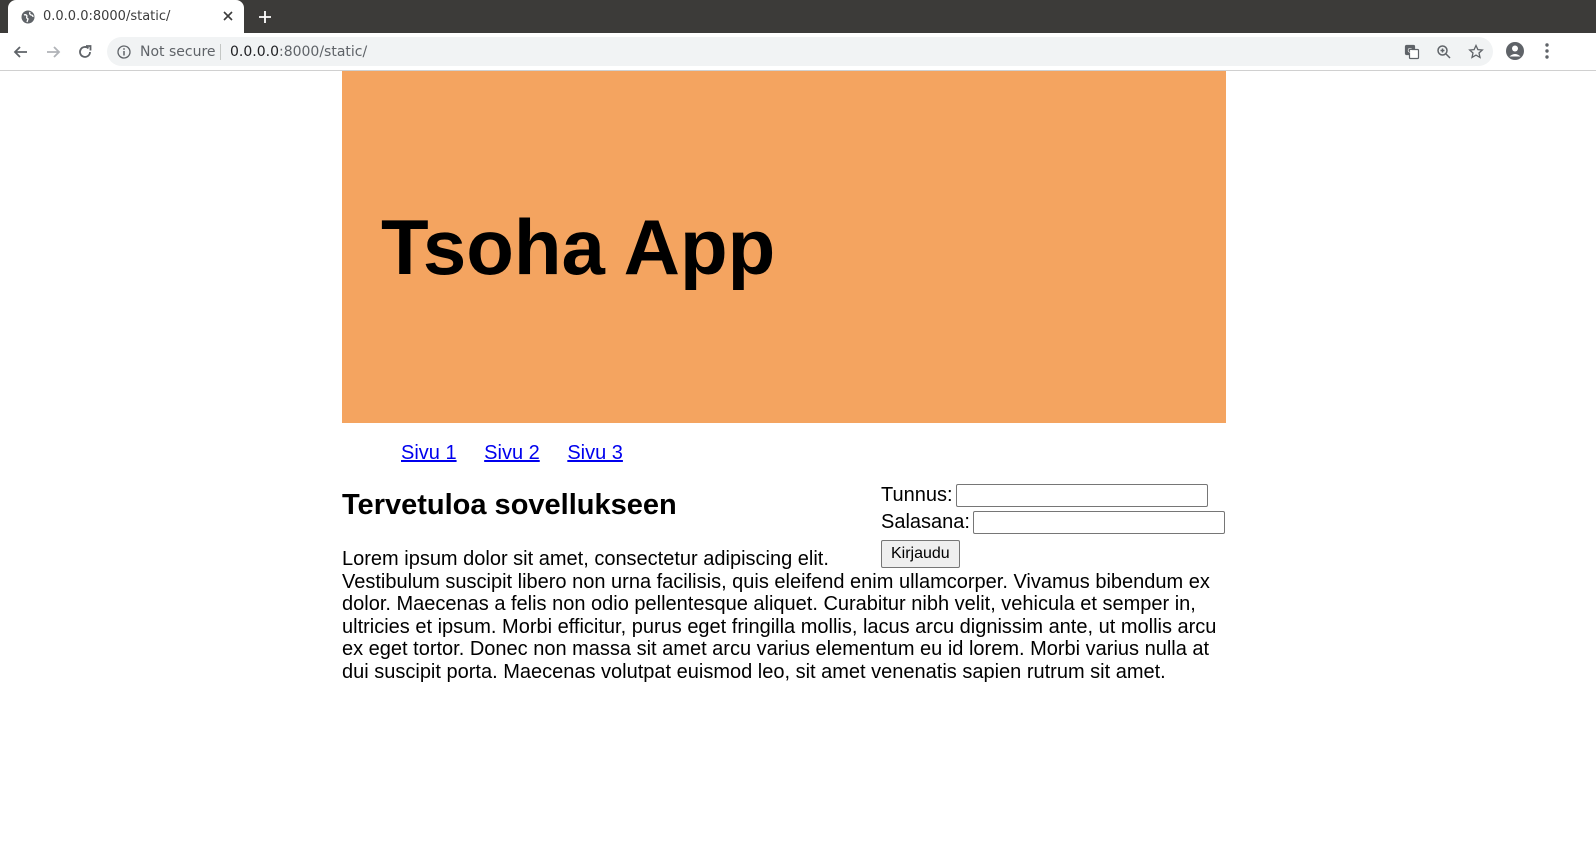  I want to click on tab-strip: 0.0.0.0:8000/static/, so click(798, 16).